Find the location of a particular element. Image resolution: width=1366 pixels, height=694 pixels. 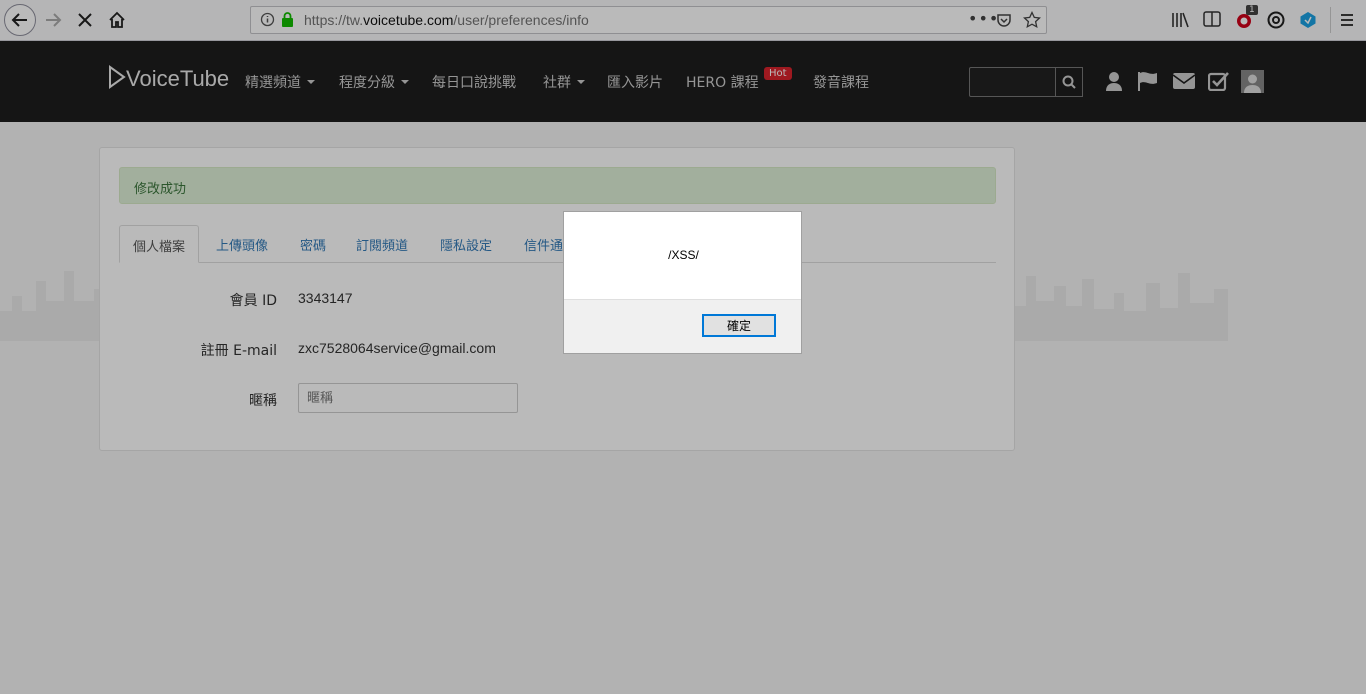

dialog-footer: 確定 is located at coordinates (682, 326).